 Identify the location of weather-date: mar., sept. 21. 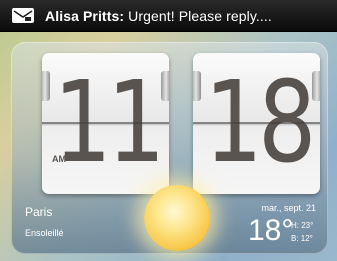
(288, 208).